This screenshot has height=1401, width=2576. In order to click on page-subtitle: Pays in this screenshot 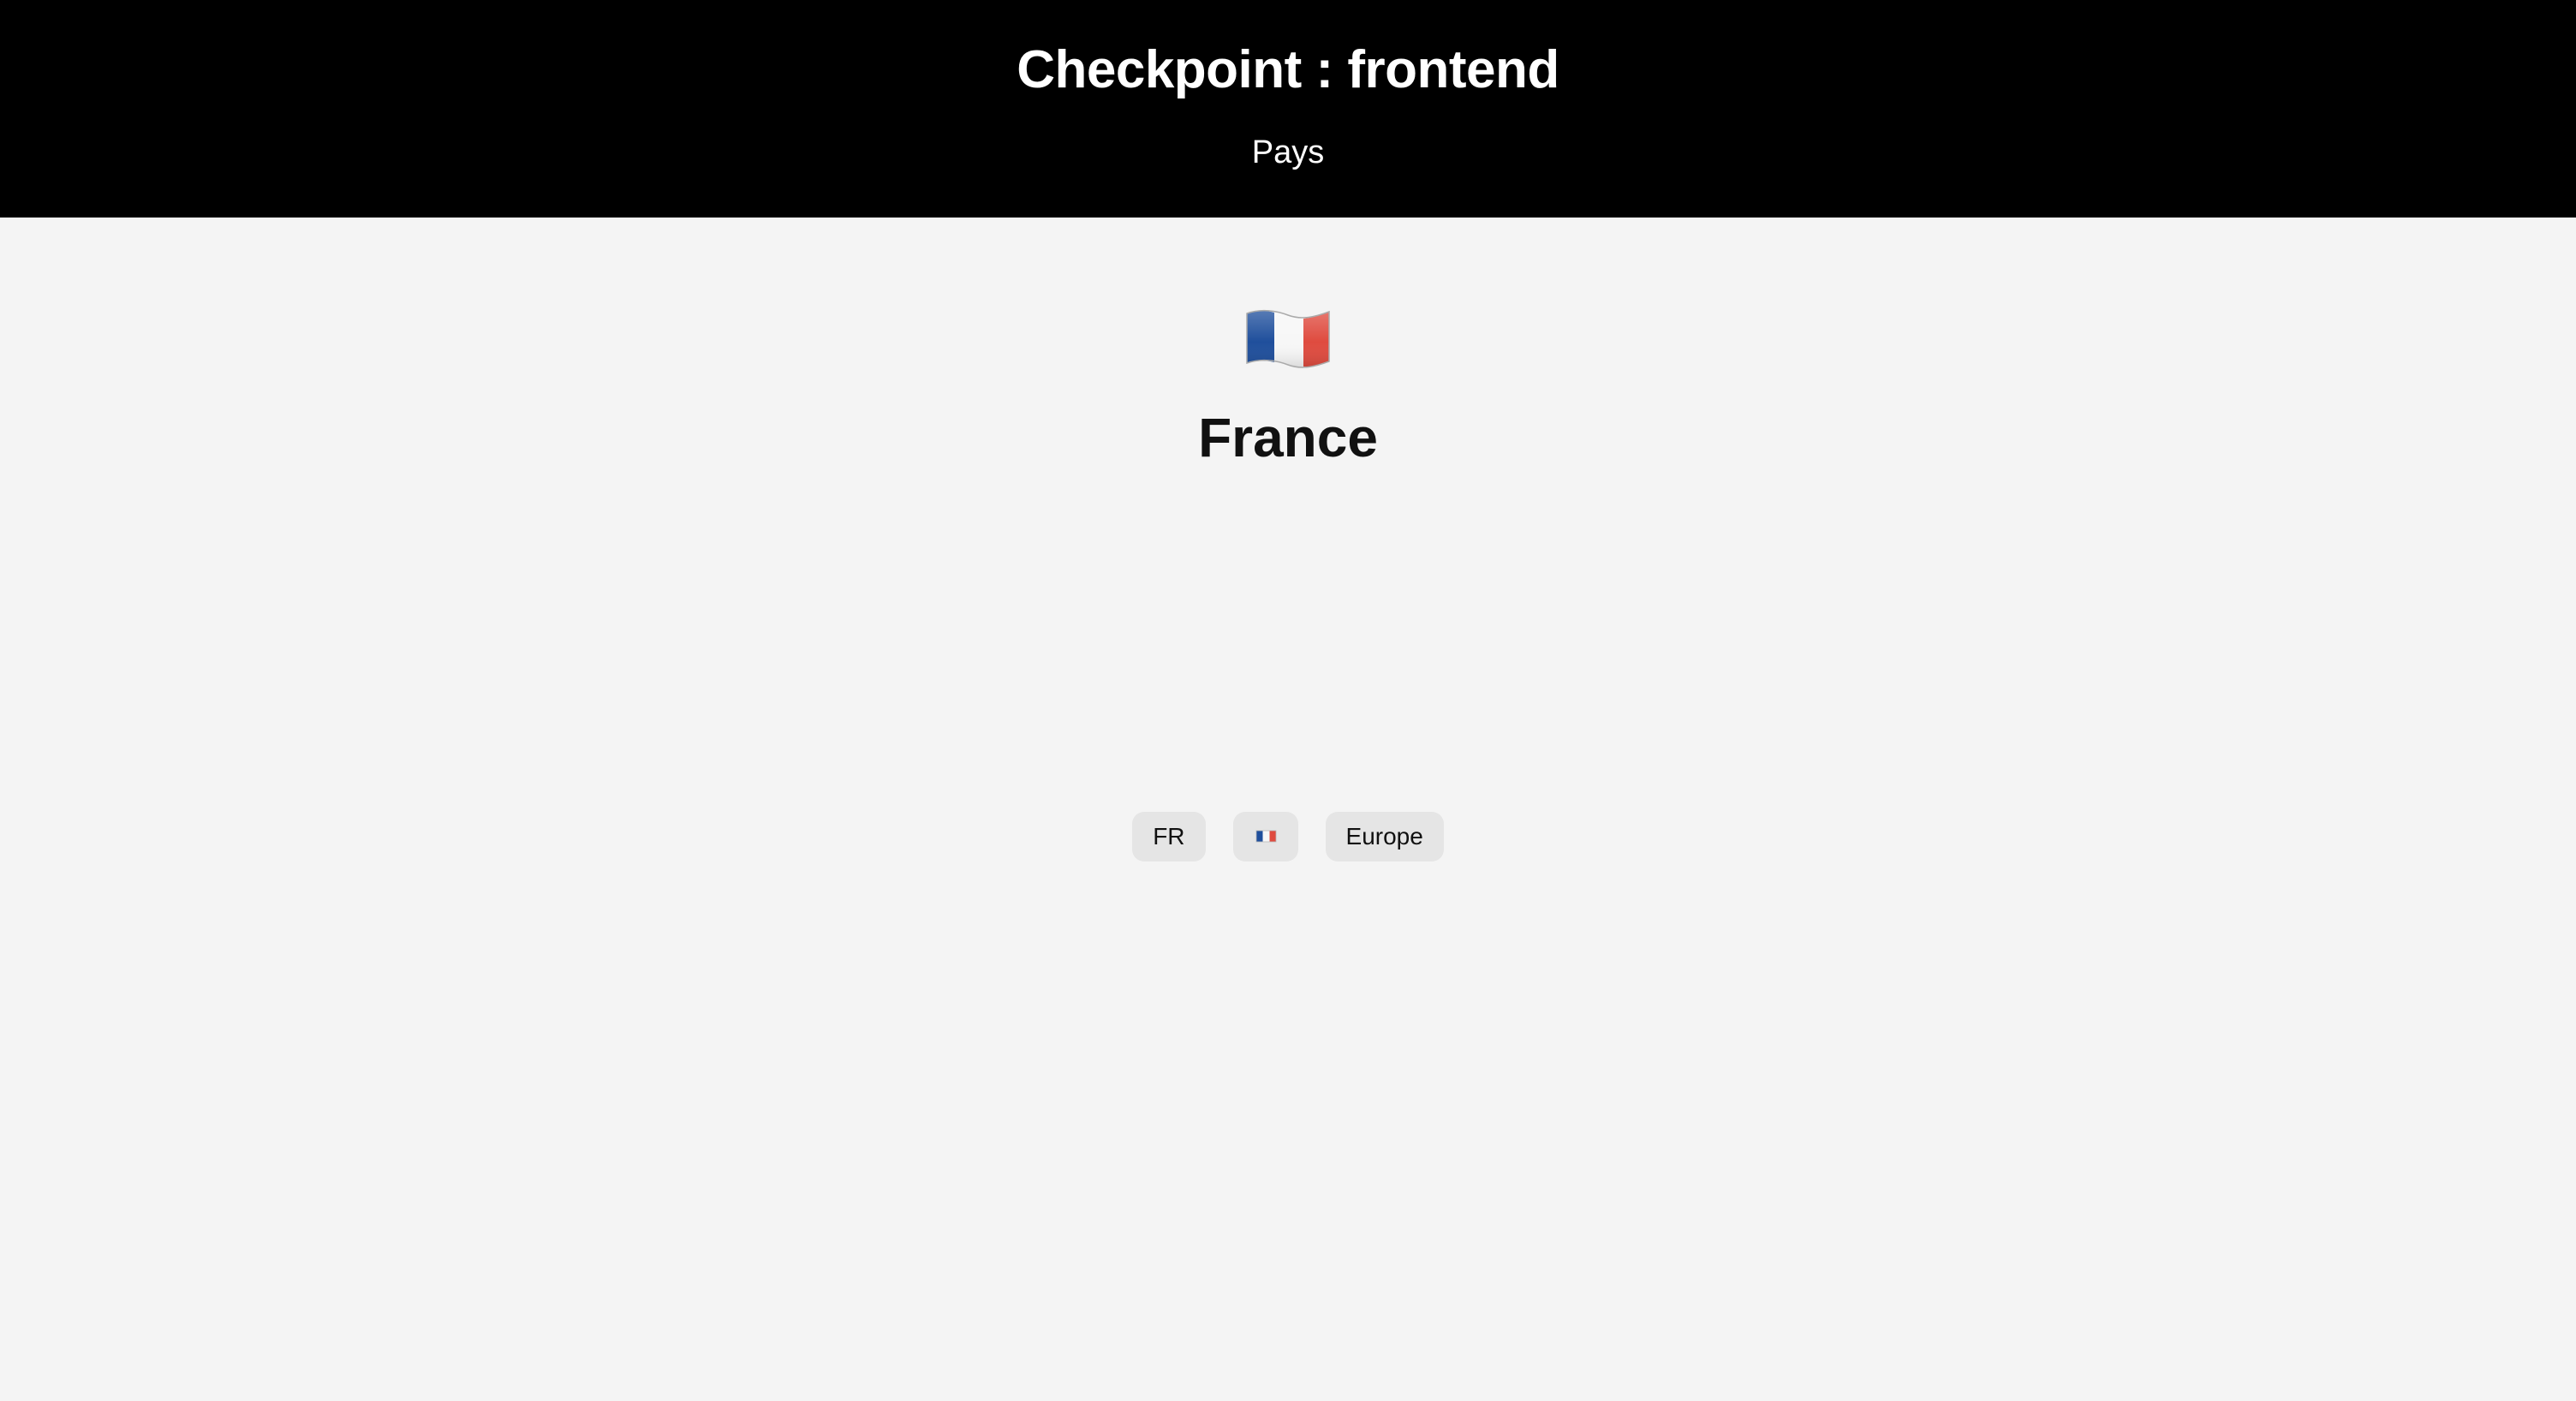, I will do `click(1288, 152)`.